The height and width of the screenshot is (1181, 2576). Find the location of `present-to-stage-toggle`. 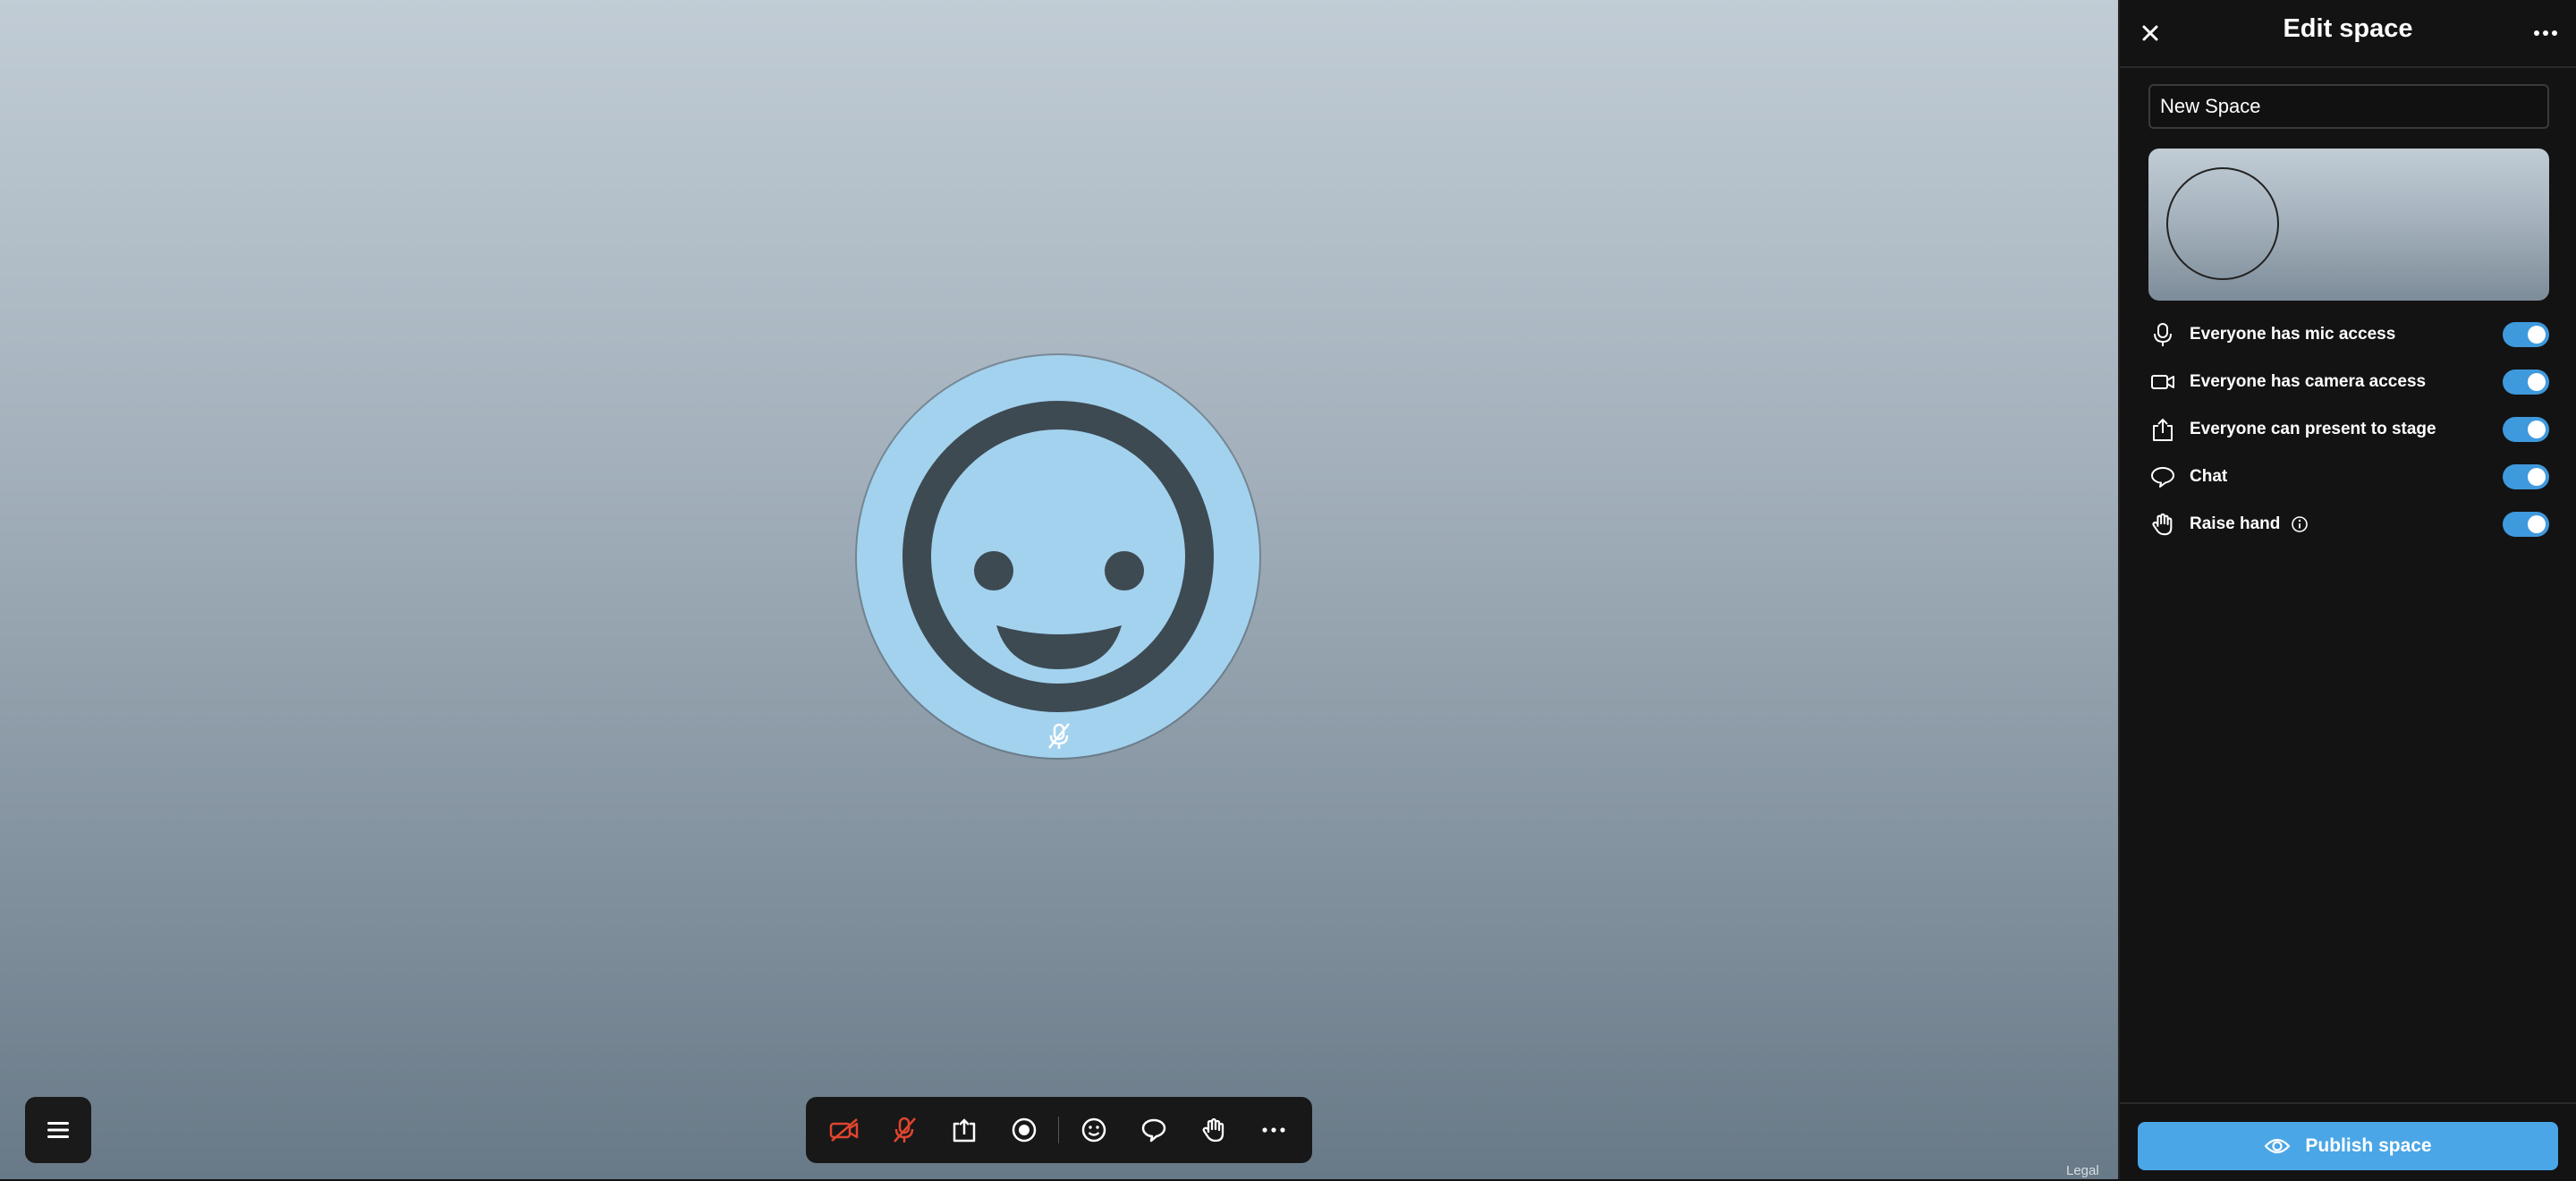

present-to-stage-toggle is located at coordinates (2526, 429).